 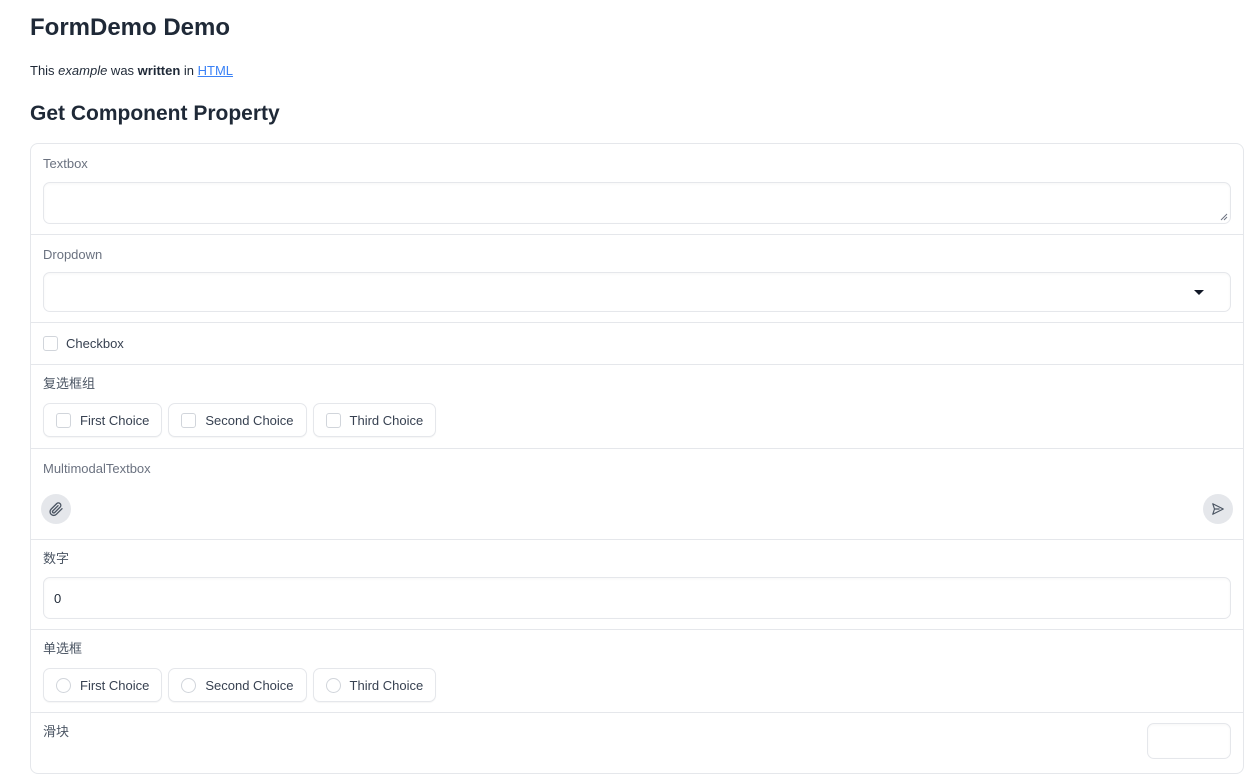 What do you see at coordinates (215, 70) in the screenshot?
I see `html-link: HTML` at bounding box center [215, 70].